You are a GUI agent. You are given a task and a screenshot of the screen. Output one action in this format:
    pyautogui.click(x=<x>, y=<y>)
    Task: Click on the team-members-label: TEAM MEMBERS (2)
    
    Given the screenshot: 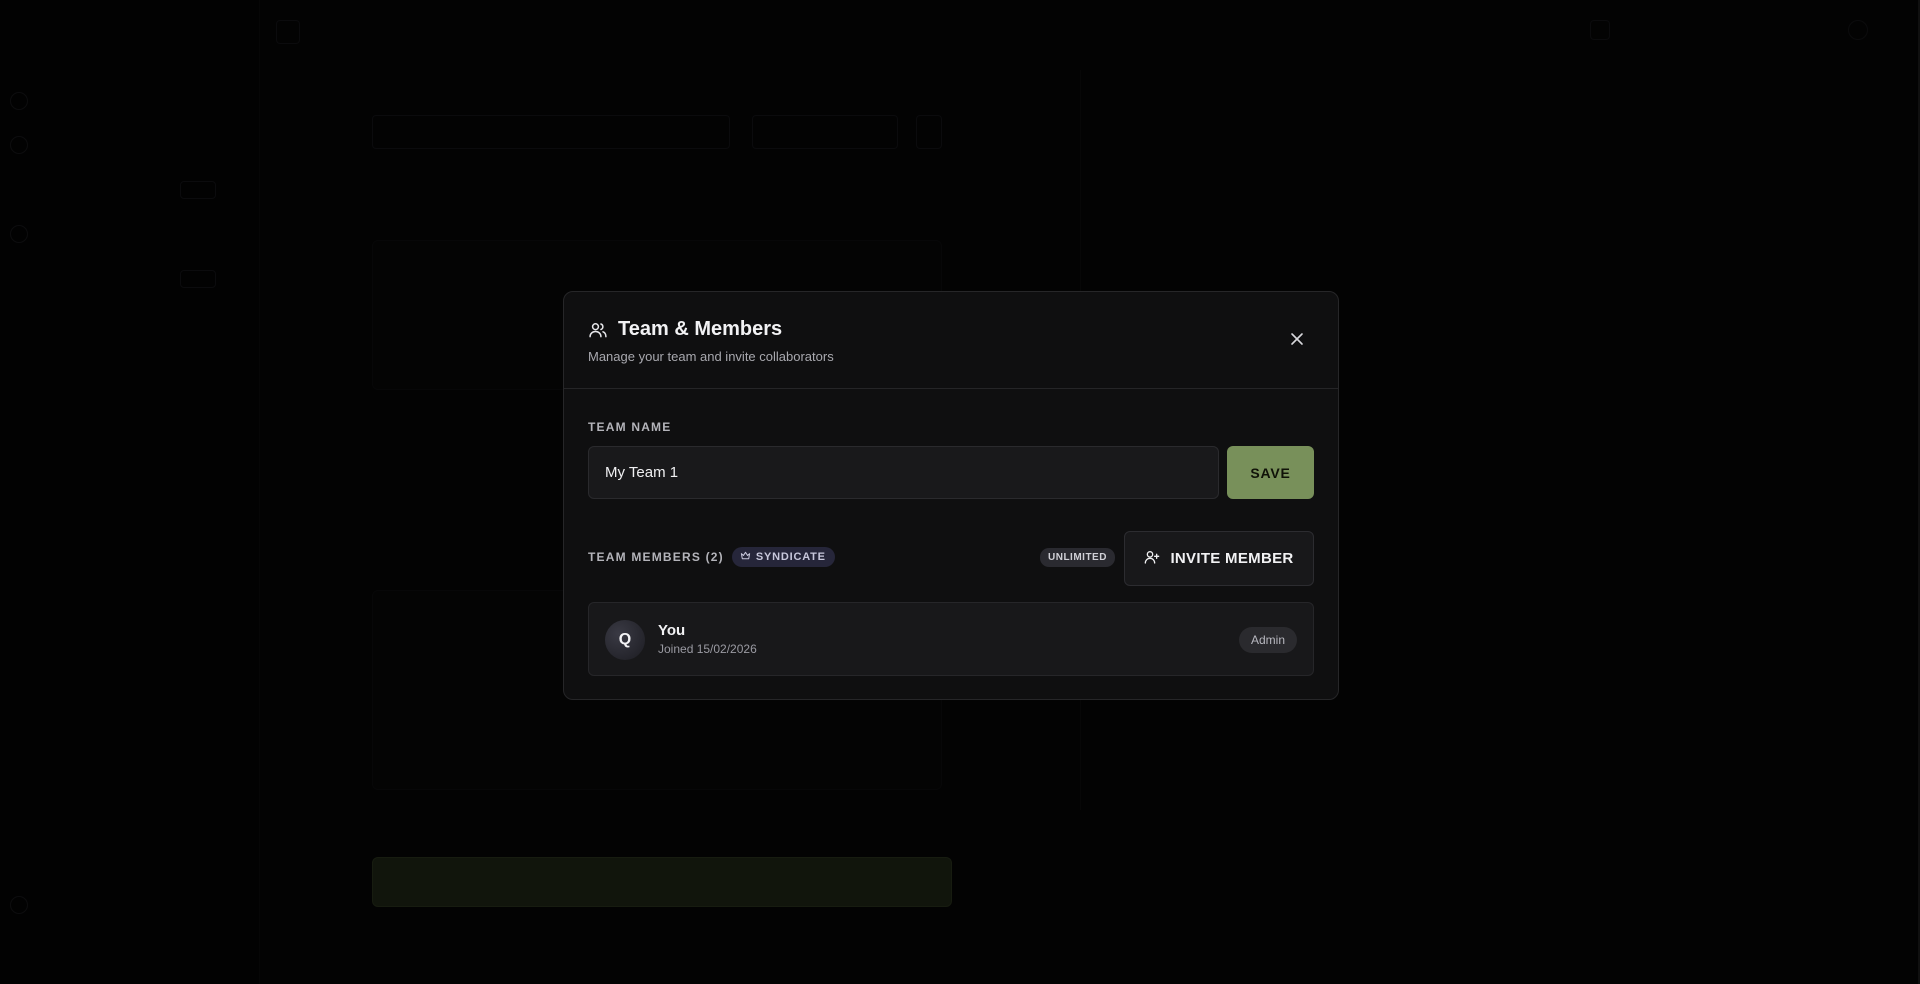 What is the action you would take?
    pyautogui.click(x=656, y=557)
    